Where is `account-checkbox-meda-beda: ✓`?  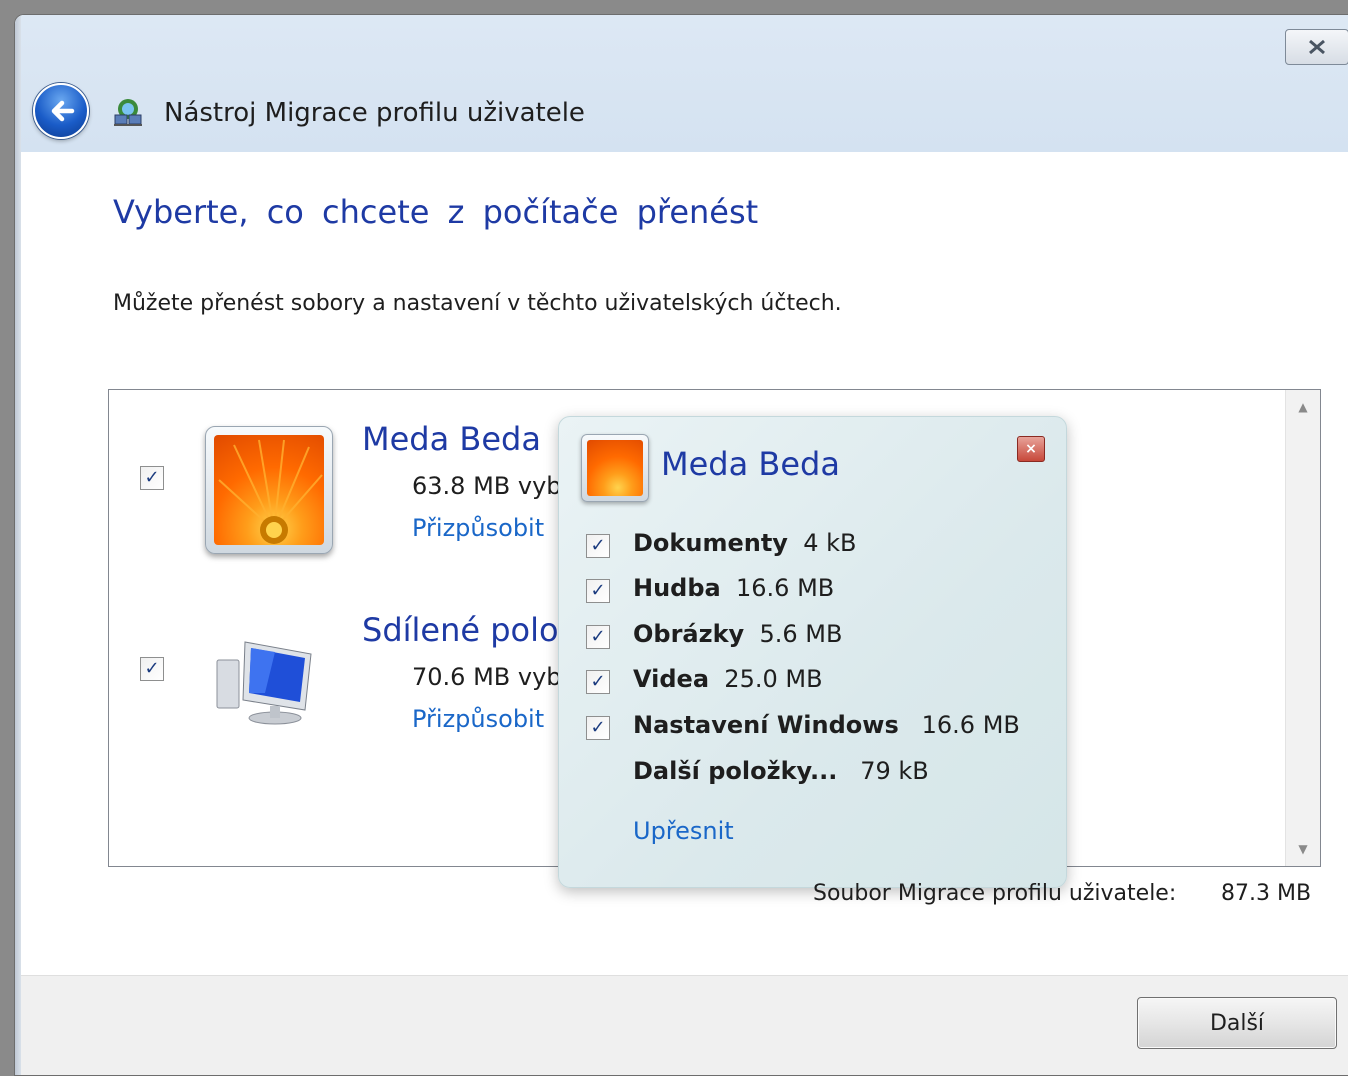 account-checkbox-meda-beda: ✓ is located at coordinates (152, 478).